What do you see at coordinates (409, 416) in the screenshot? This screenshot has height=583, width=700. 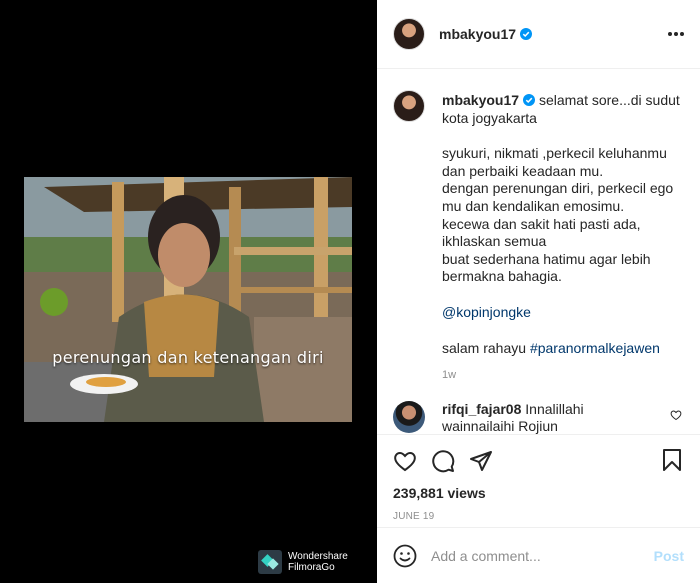 I see `commenter-avatar` at bounding box center [409, 416].